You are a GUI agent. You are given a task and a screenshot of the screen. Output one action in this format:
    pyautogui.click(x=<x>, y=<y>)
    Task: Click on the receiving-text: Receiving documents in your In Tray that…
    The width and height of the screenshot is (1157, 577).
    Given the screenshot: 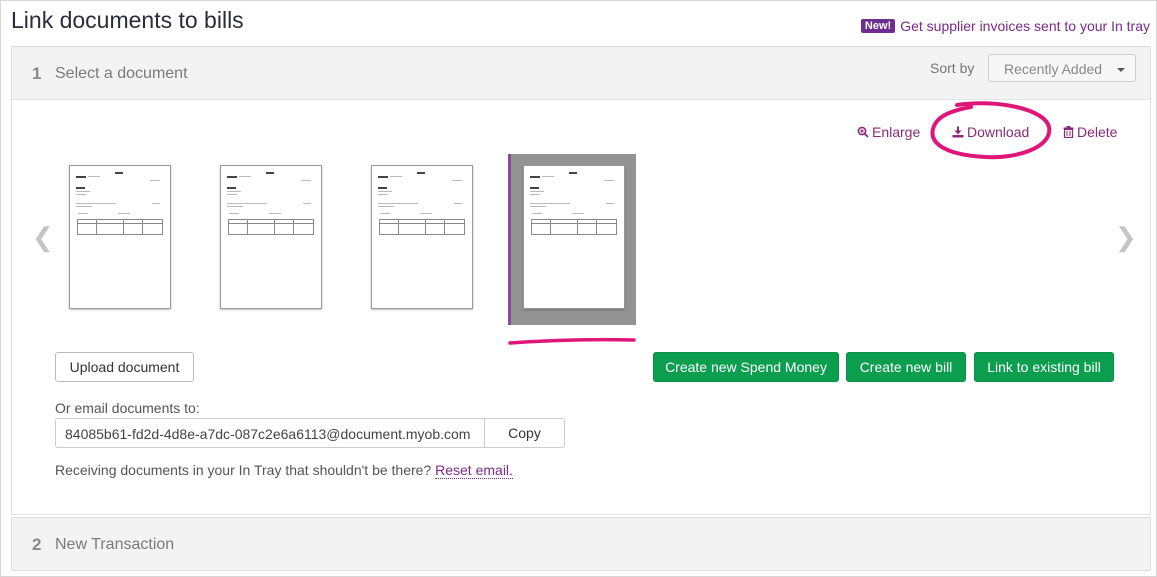 What is the action you would take?
    pyautogui.click(x=243, y=470)
    